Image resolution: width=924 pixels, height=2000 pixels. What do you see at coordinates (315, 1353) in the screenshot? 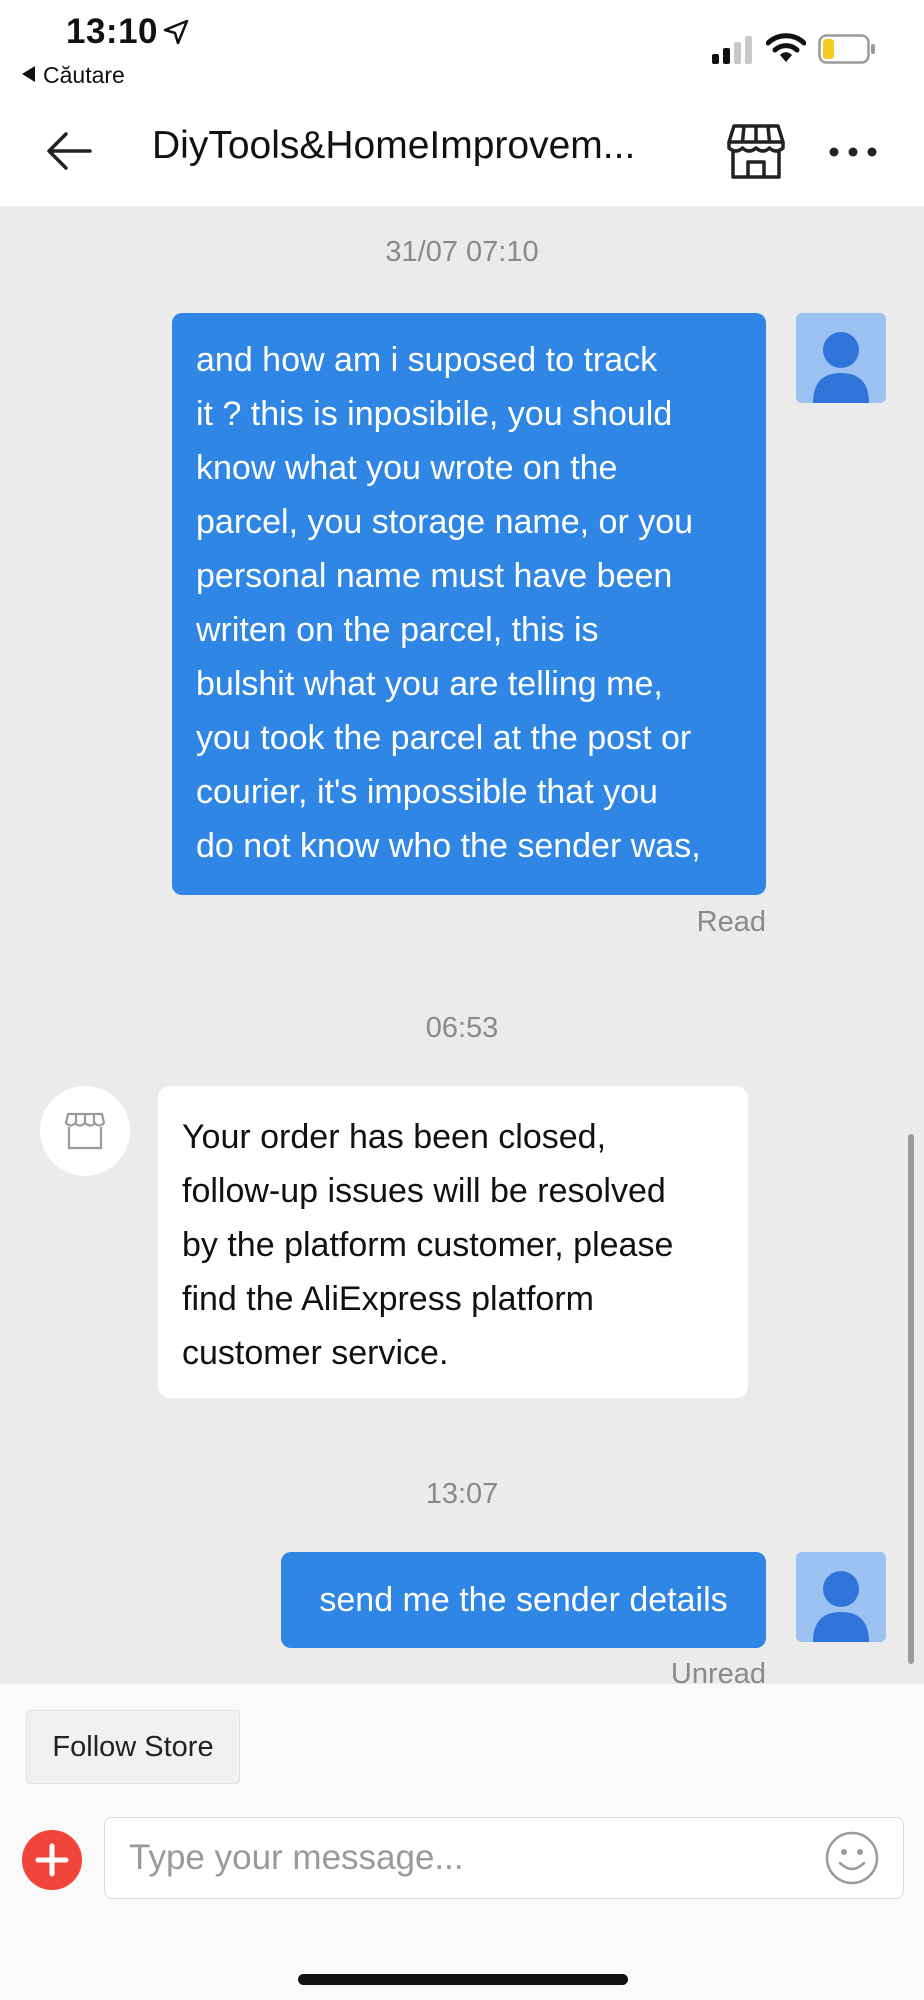
I see `message-line: customer service.` at bounding box center [315, 1353].